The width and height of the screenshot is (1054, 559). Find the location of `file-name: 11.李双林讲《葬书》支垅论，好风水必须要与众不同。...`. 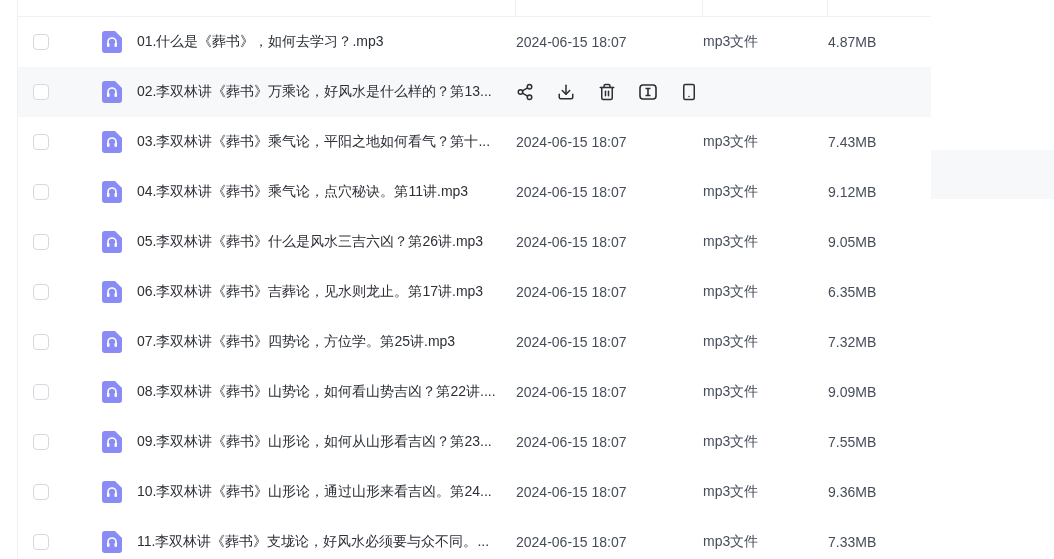

file-name: 11.李双林讲《葬书》支垅论，好风水必须要与众不同。... is located at coordinates (313, 542).